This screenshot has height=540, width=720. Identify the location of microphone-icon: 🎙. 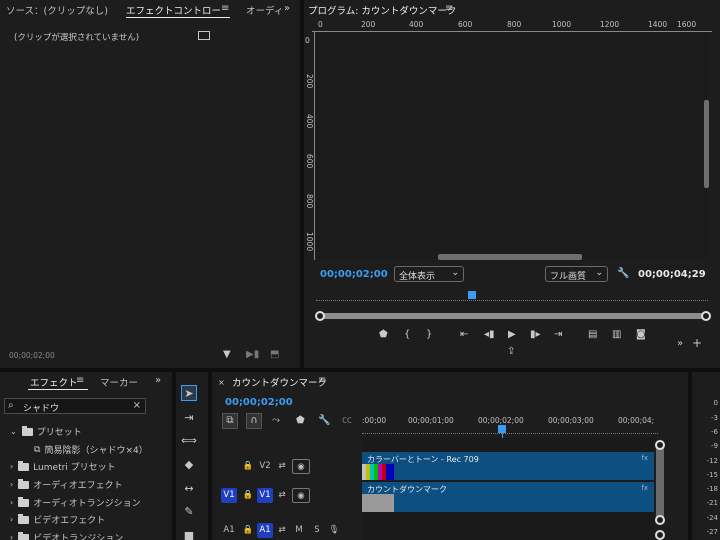
(334, 530).